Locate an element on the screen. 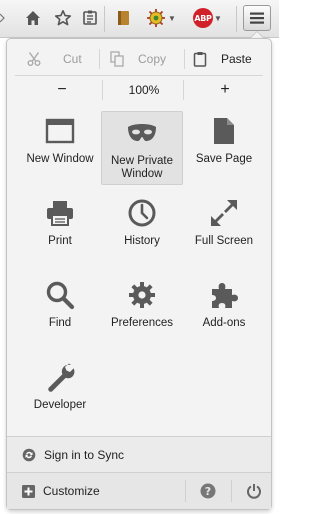 This screenshot has width=320, height=514. save-page-label: Save Page is located at coordinates (224, 159).